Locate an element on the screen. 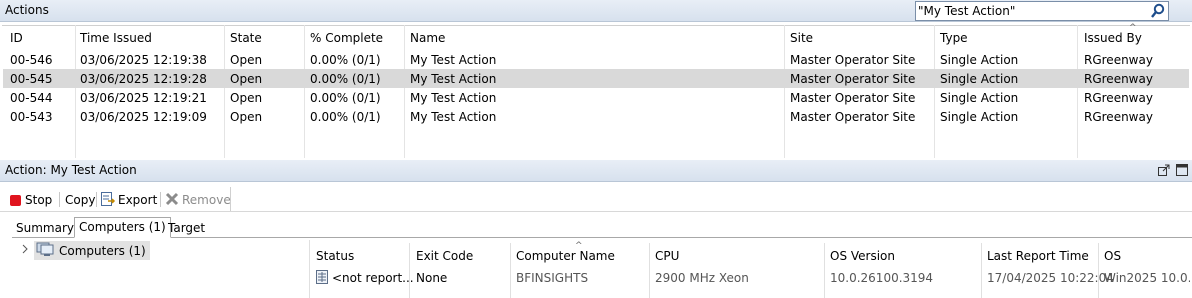 Image resolution: width=1192 pixels, height=298 pixels. column-header-site: Site is located at coordinates (801, 38).